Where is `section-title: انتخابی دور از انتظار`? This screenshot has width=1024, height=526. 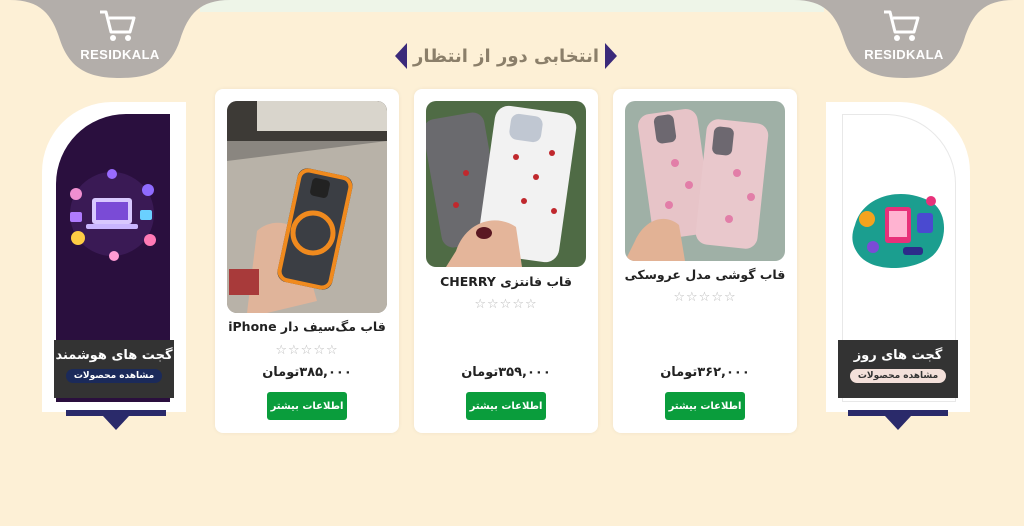 section-title: انتخابی دور از انتظار is located at coordinates (506, 56).